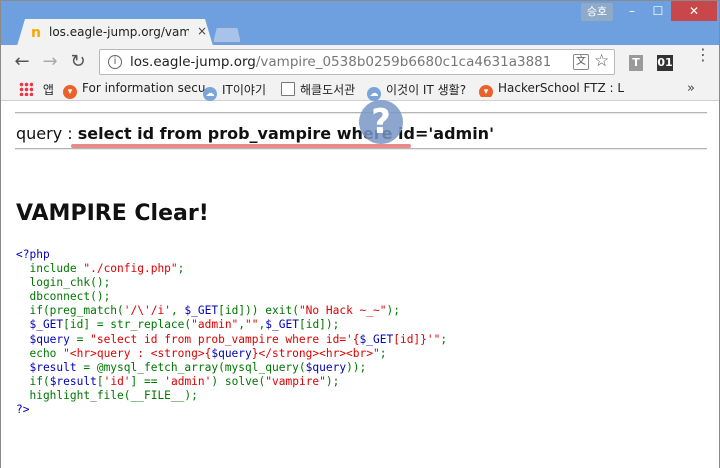 The height and width of the screenshot is (468, 720). What do you see at coordinates (107, 395) in the screenshot?
I see `code-token: highlight_file(__FILE__);` at bounding box center [107, 395].